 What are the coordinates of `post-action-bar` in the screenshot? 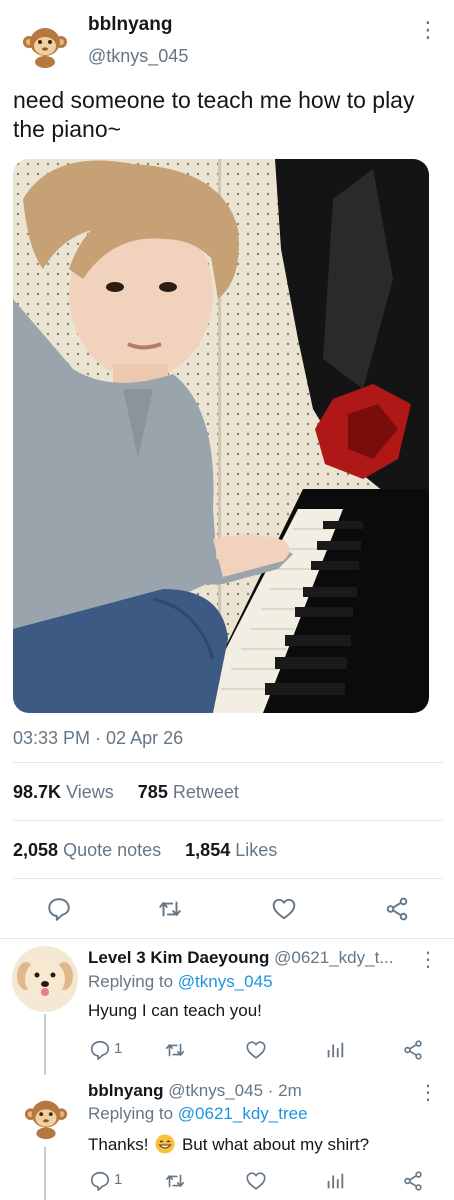 It's located at (227, 908).